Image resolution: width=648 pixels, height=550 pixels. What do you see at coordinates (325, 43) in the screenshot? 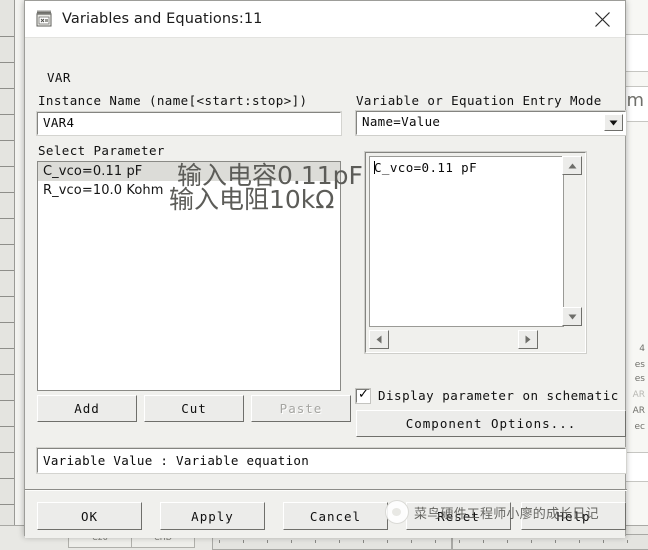
I see `title-spacer` at bounding box center [325, 43].